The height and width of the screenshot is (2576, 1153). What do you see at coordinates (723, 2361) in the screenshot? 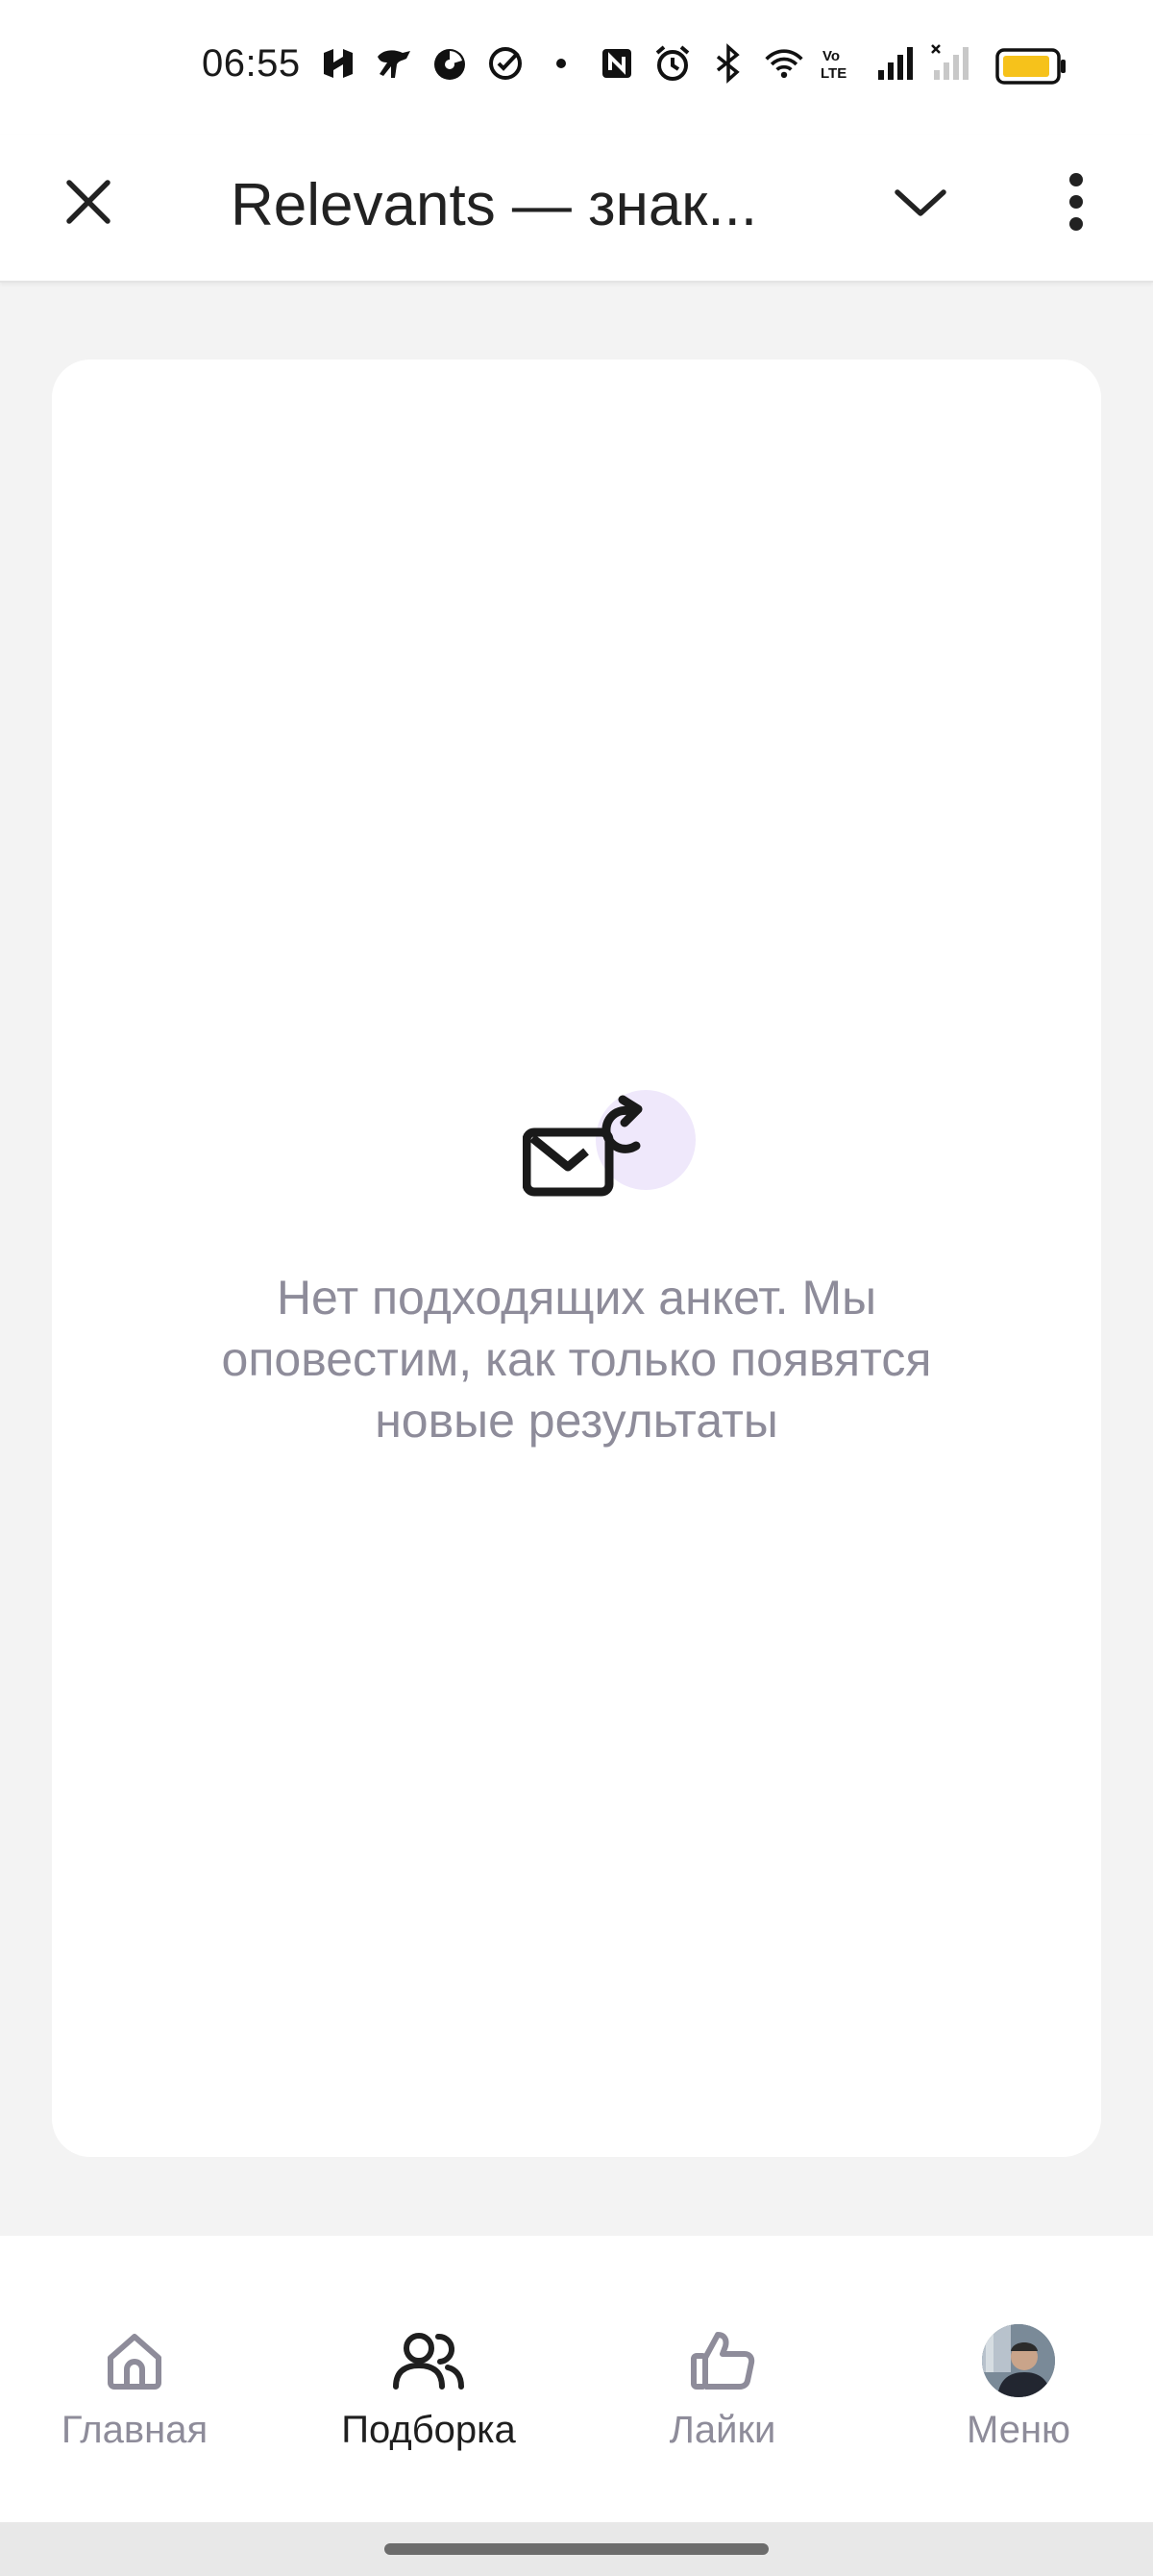
I see `thumbs-up-icon` at bounding box center [723, 2361].